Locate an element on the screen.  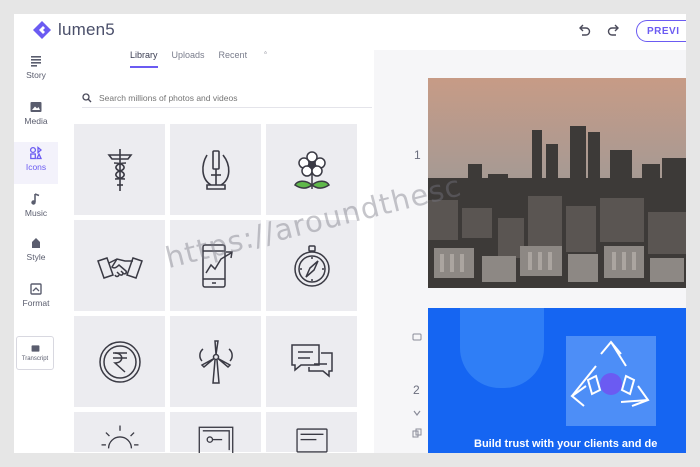
media-icon is located at coordinates (36, 107).